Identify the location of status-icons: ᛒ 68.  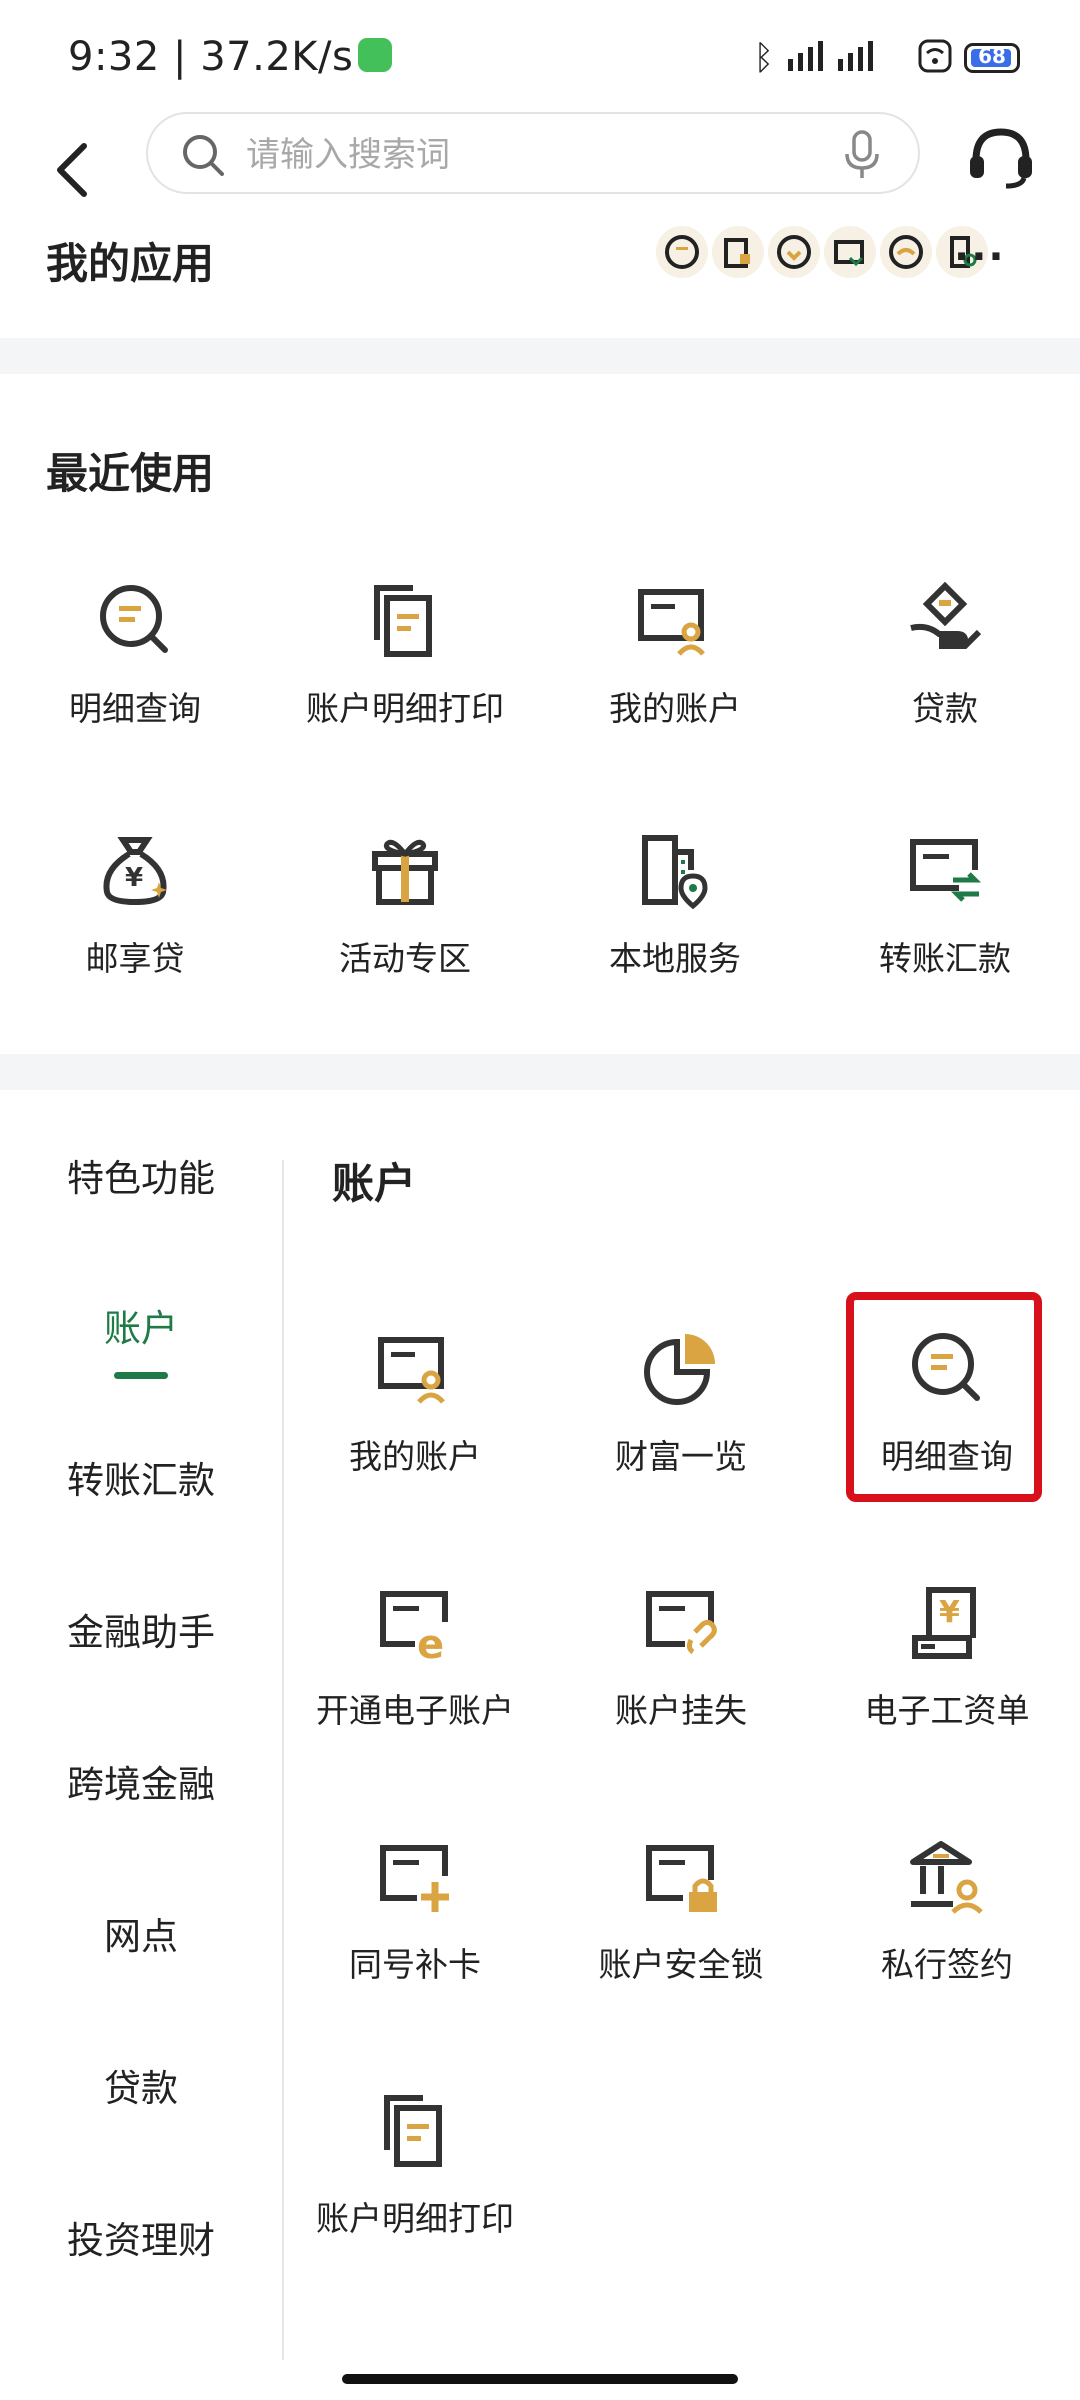
(887, 58).